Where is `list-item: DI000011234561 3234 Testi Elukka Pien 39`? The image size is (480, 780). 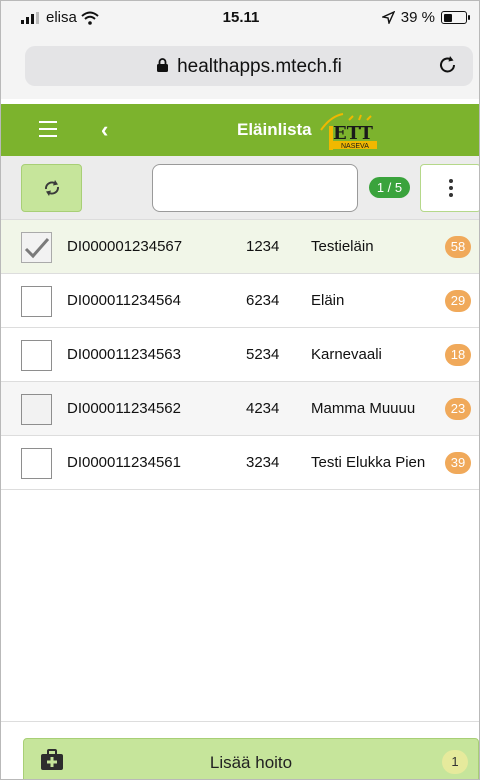
list-item: DI000011234561 3234 Testi Elukka Pien 39 is located at coordinates (240, 463).